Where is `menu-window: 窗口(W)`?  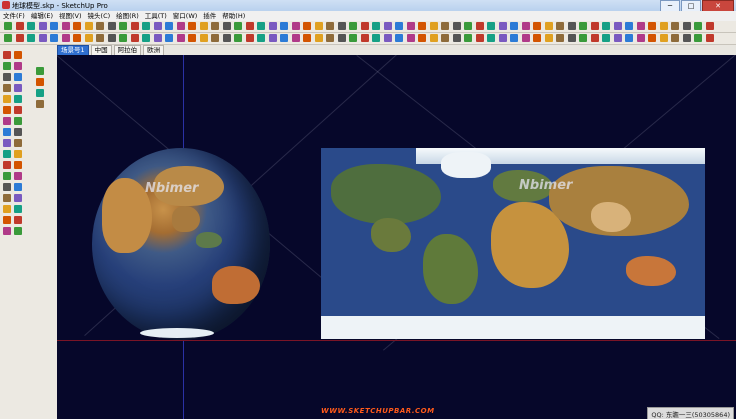
menu-window: 窗口(W) is located at coordinates (185, 16).